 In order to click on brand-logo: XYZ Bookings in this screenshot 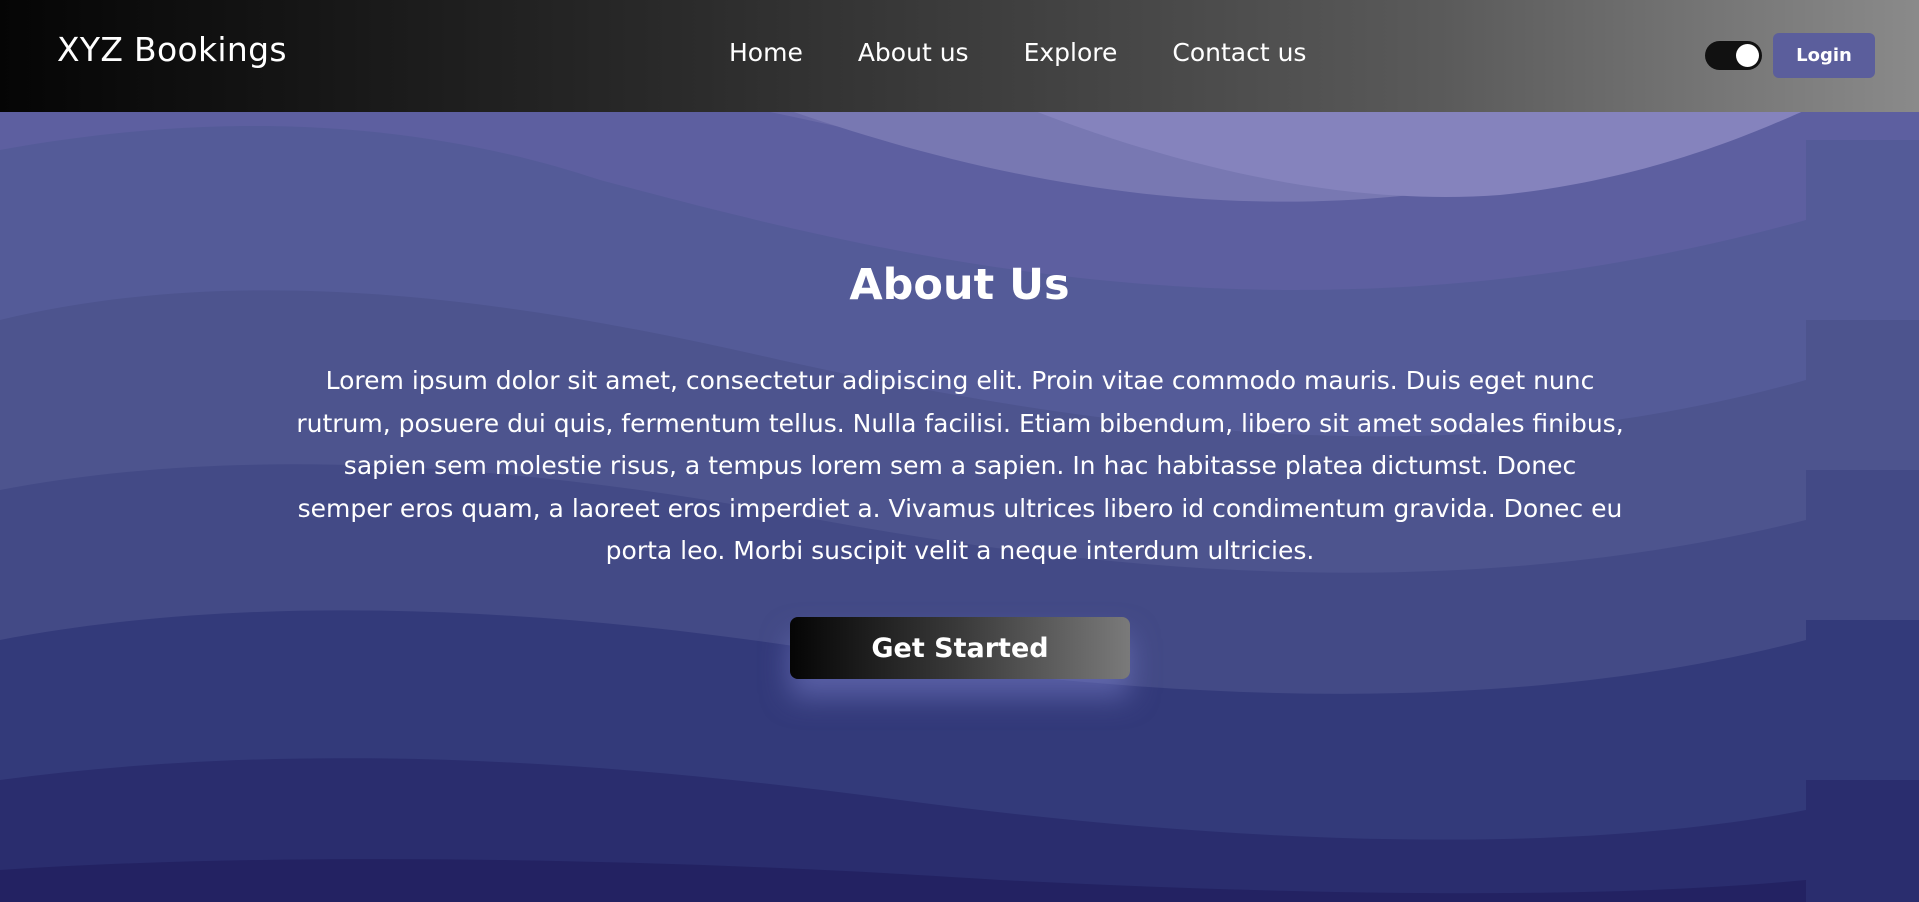, I will do `click(172, 49)`.